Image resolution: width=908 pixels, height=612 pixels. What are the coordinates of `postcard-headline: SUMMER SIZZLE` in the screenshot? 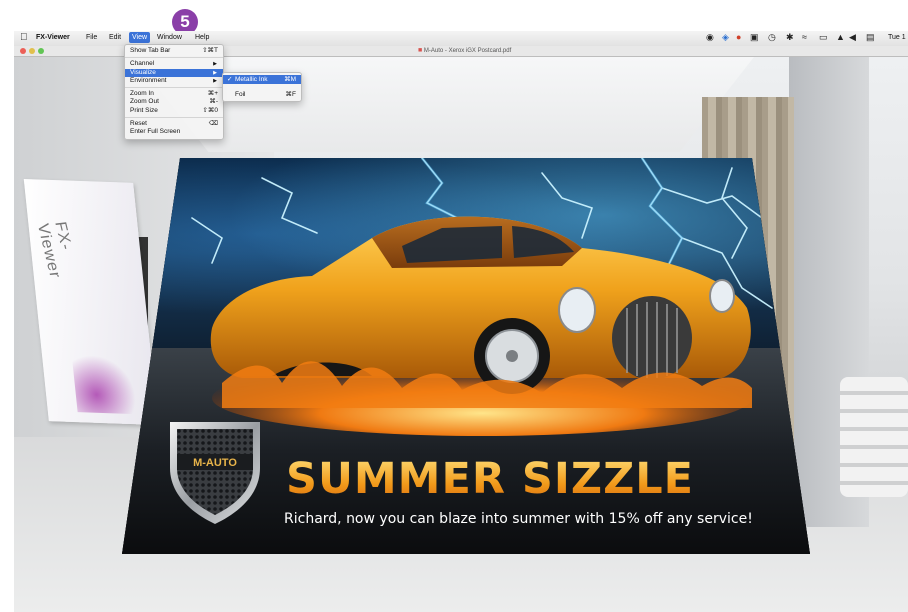 It's located at (490, 479).